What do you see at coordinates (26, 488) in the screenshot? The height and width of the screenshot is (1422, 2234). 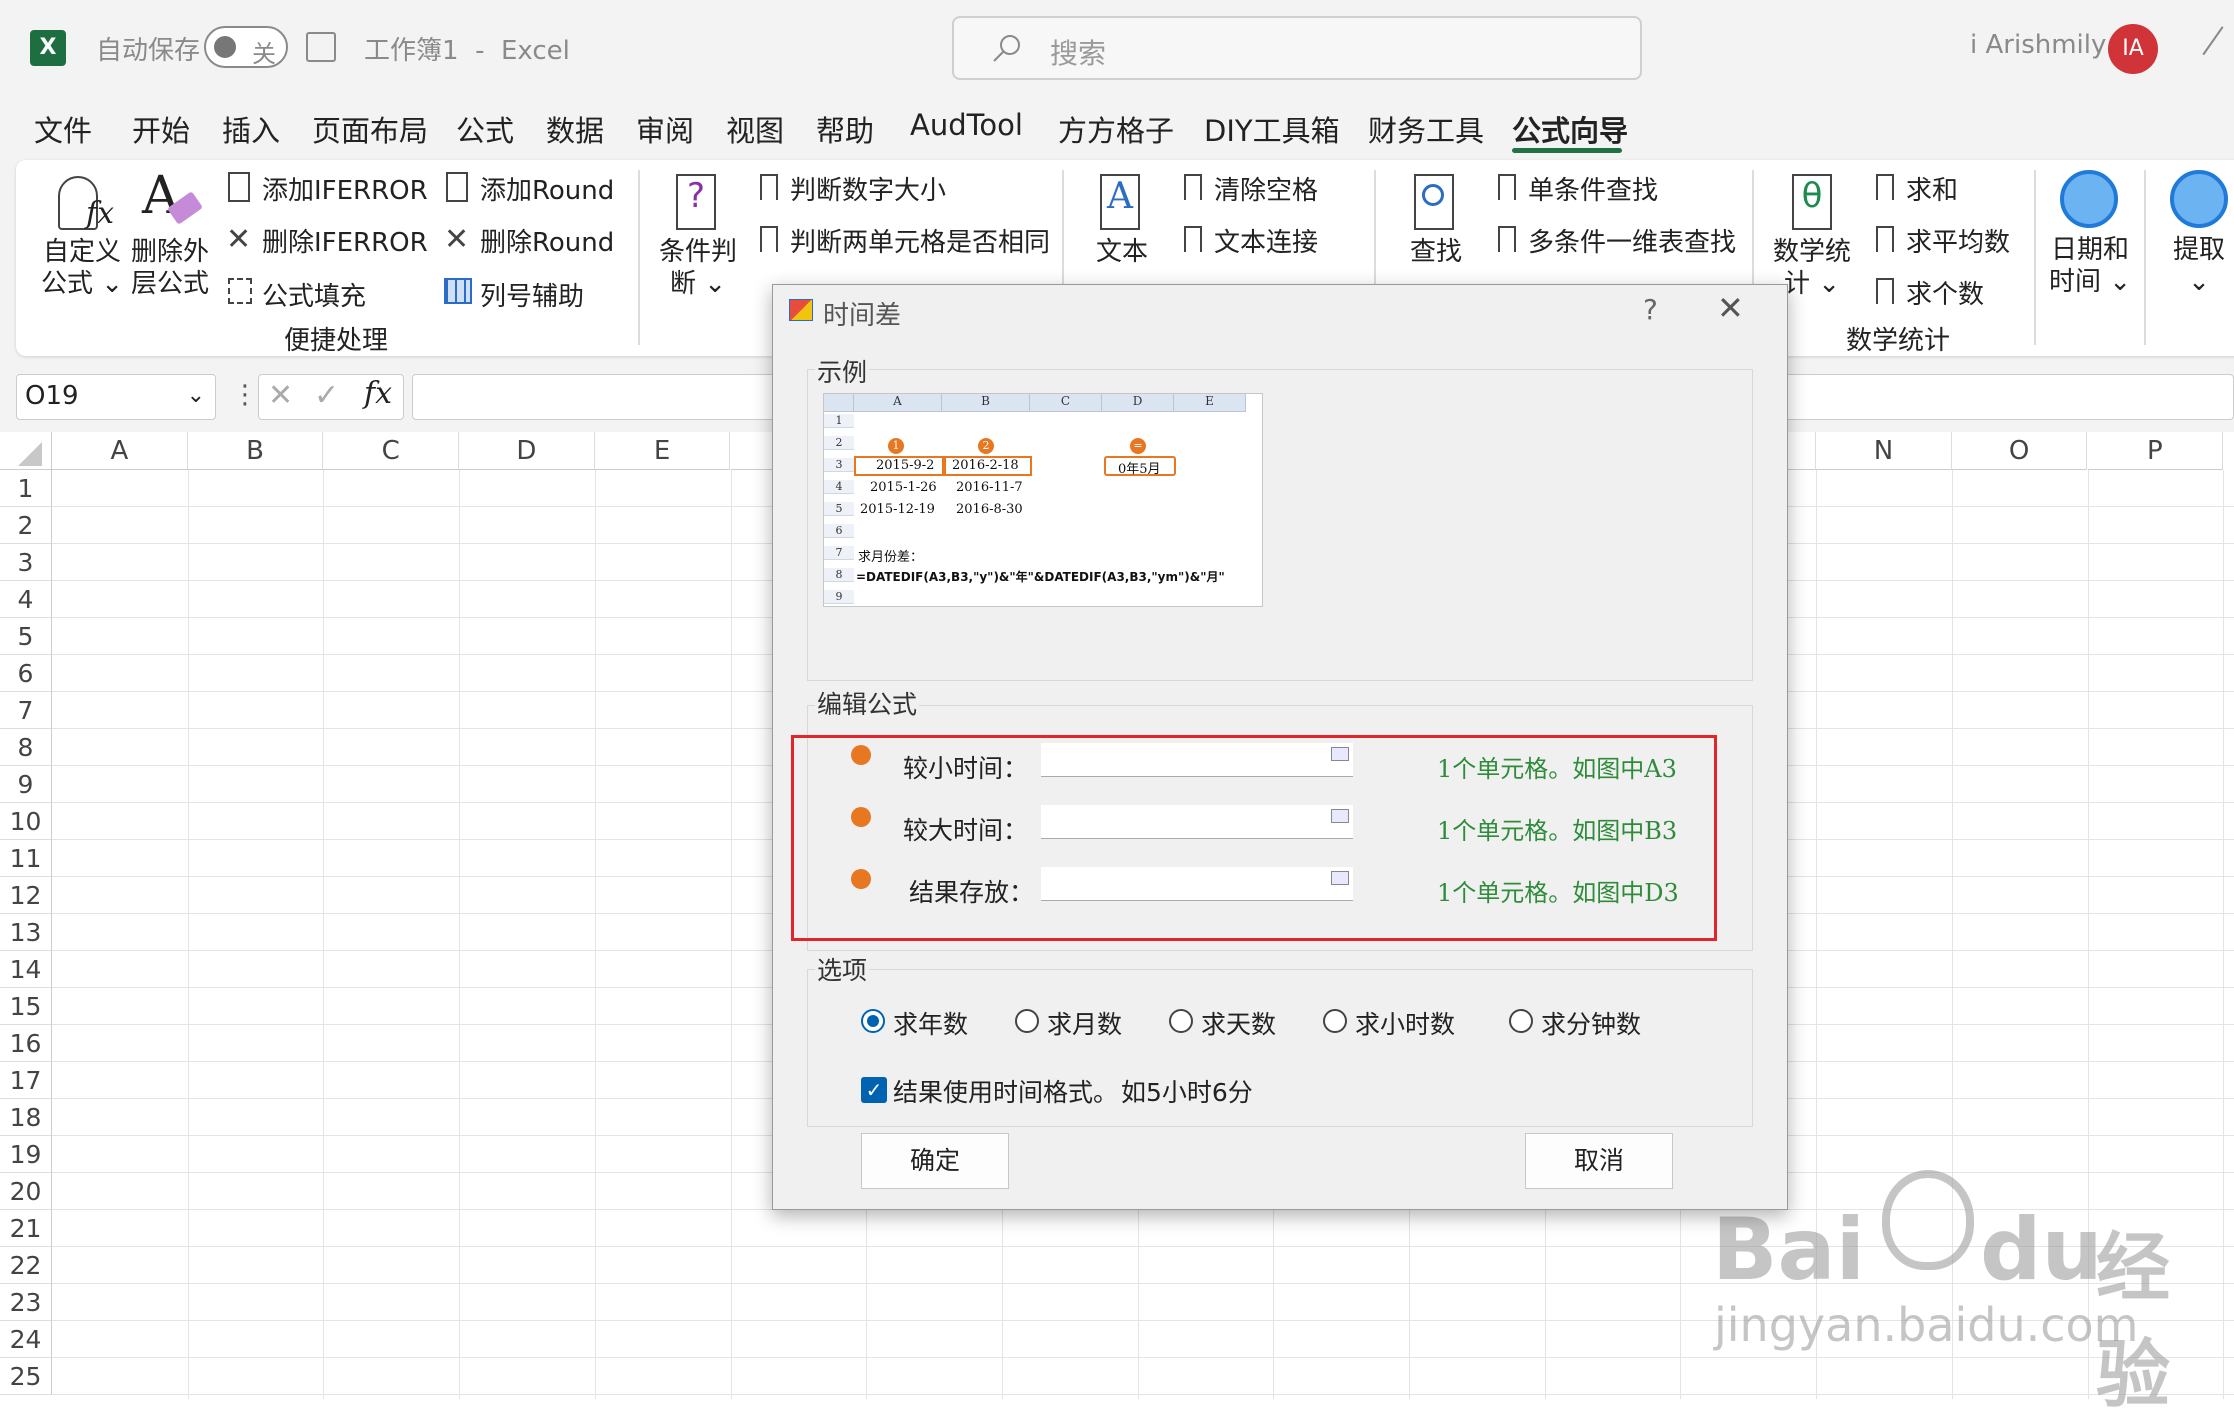 I see `row-header-1: 1` at bounding box center [26, 488].